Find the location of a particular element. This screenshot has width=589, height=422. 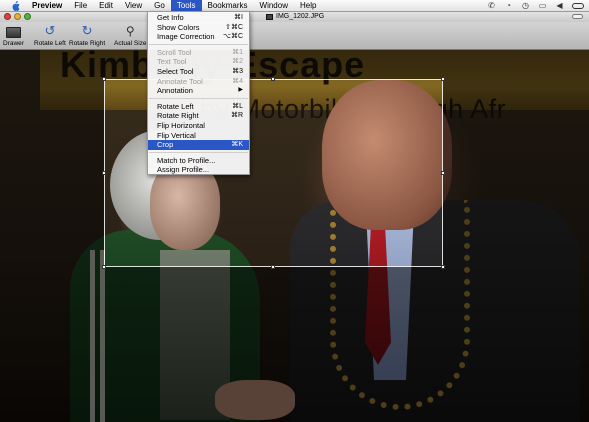

crop-handle-right is located at coordinates (443, 173).